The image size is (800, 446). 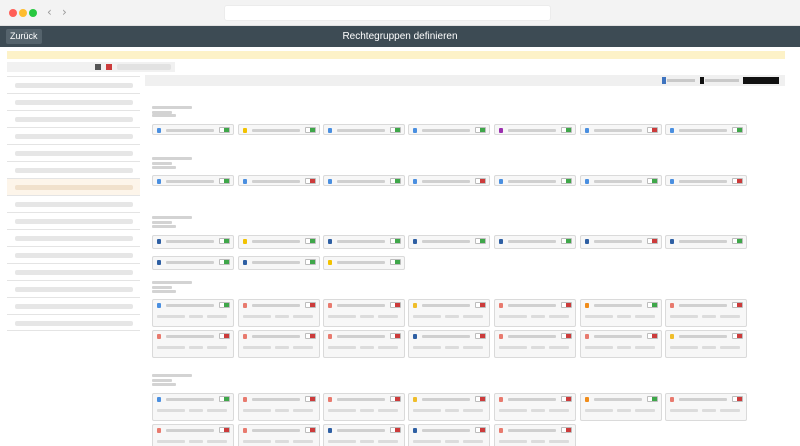 What do you see at coordinates (64, 12) in the screenshot?
I see `chevron-right-icon: ›` at bounding box center [64, 12].